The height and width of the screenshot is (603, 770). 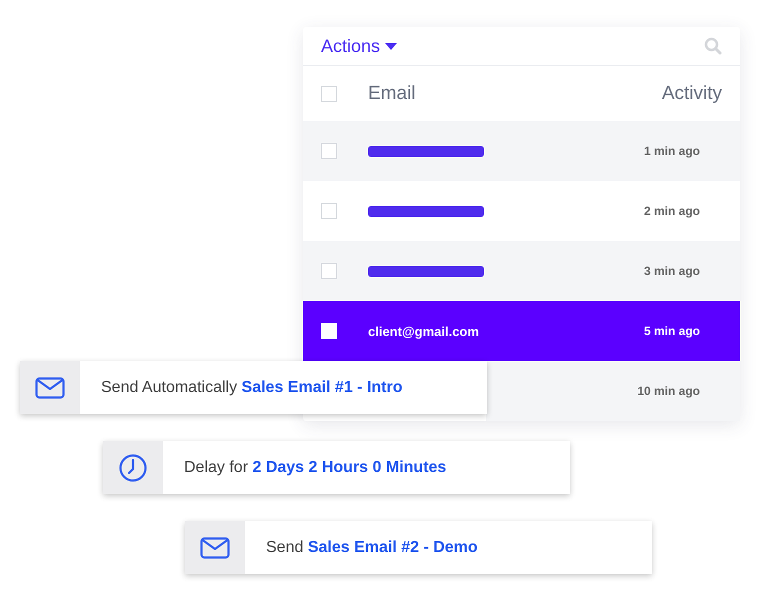 I want to click on search-icon, so click(x=713, y=46).